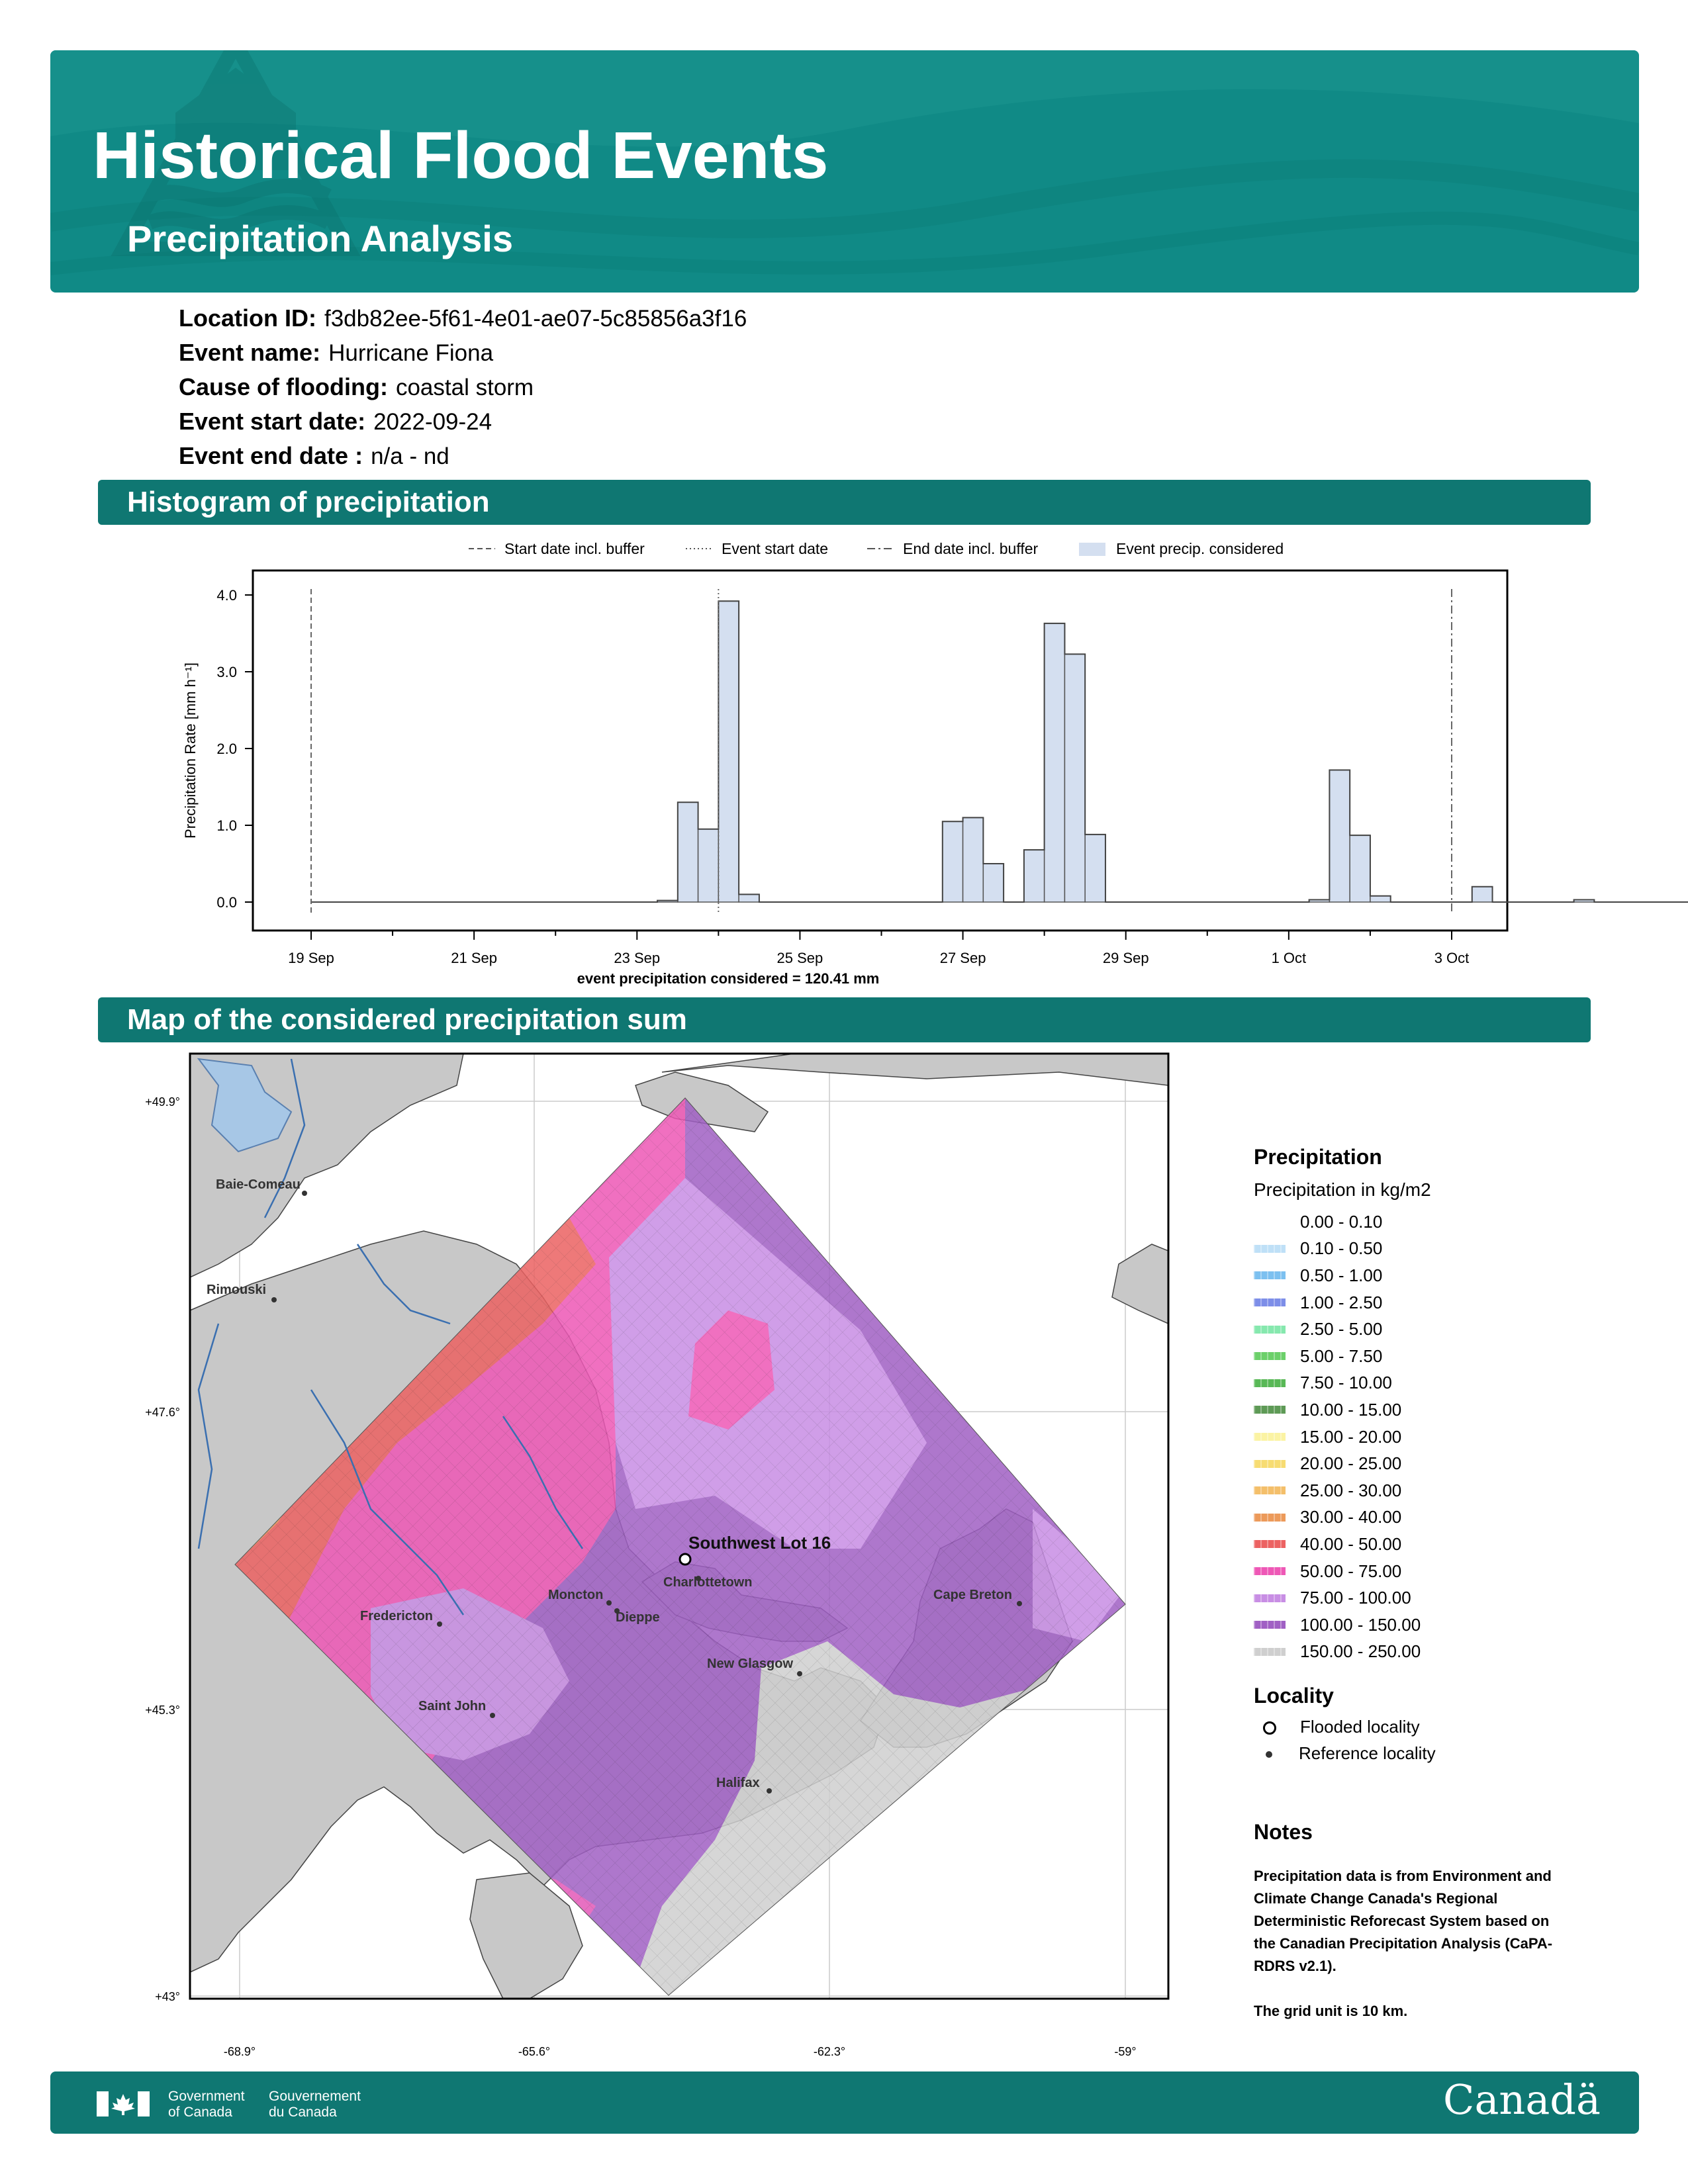 The image size is (1688, 2184). Describe the element at coordinates (1419, 1490) in the screenshot. I see `legend-item: 25.00 - 30.00` at that location.